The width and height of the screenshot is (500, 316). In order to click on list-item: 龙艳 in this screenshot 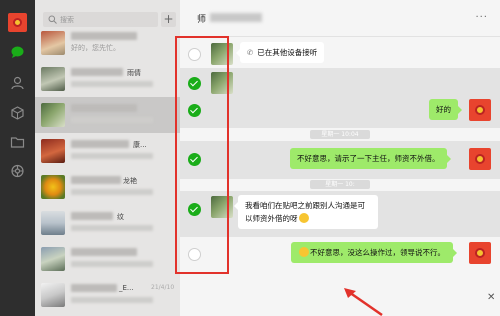, I will do `click(107, 187)`.